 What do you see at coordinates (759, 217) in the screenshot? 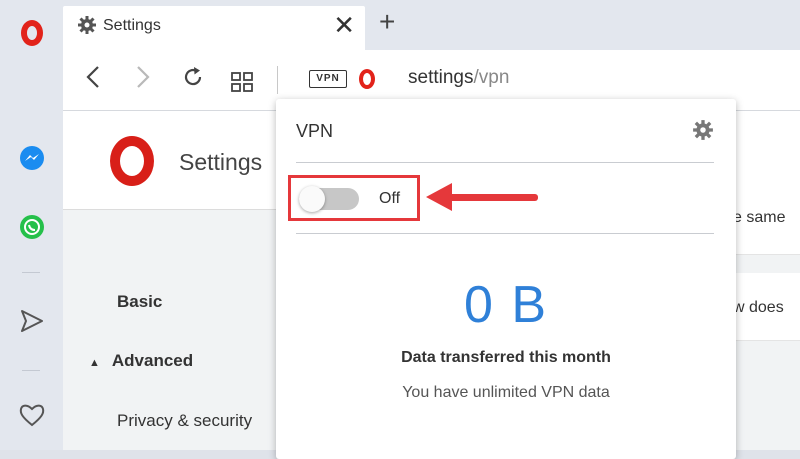
I see `background-text: e same` at bounding box center [759, 217].